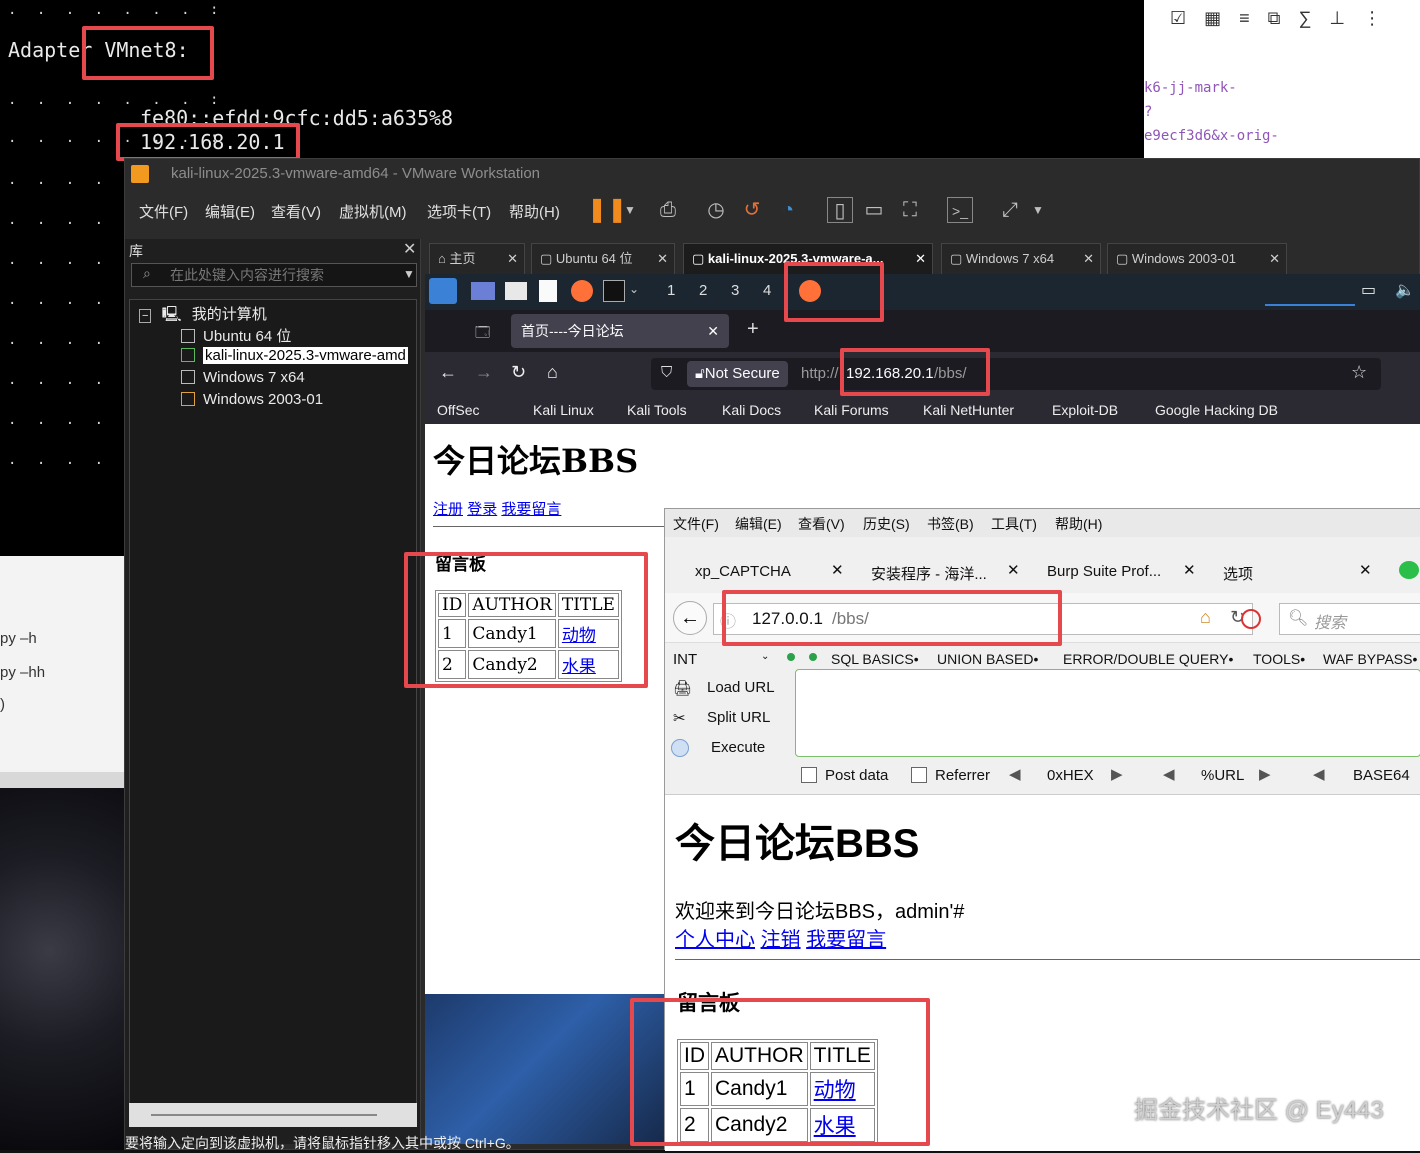  Describe the element at coordinates (1244, 20) in the screenshot. I see `align-icon: ≡` at that location.